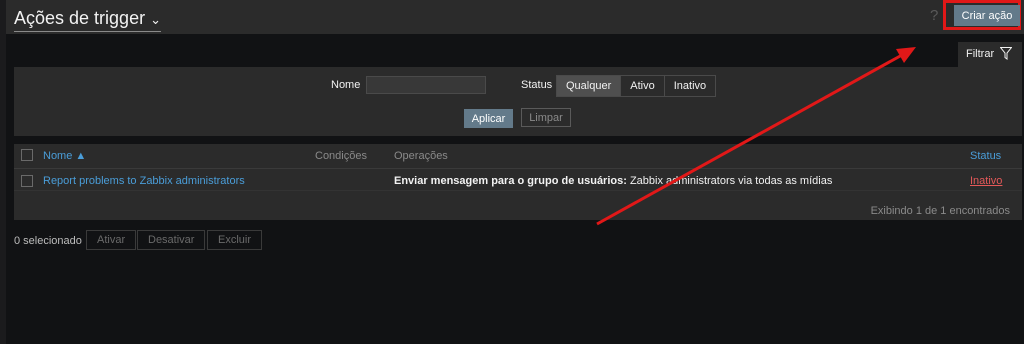 The image size is (1024, 344). What do you see at coordinates (986, 181) in the screenshot?
I see `status-toggle-link: Inativo` at bounding box center [986, 181].